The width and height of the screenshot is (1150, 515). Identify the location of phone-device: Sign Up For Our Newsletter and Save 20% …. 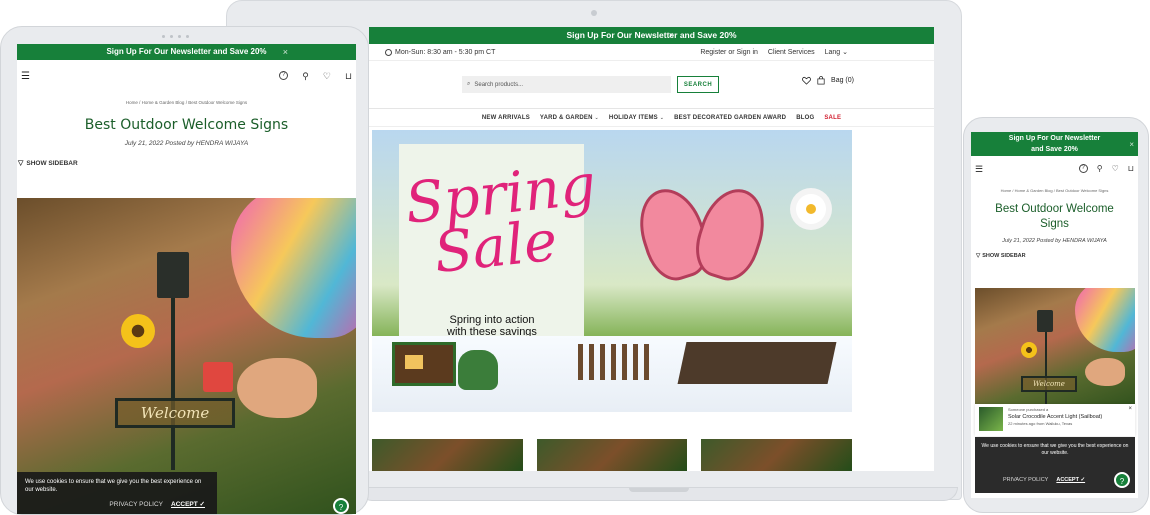
(1056, 315).